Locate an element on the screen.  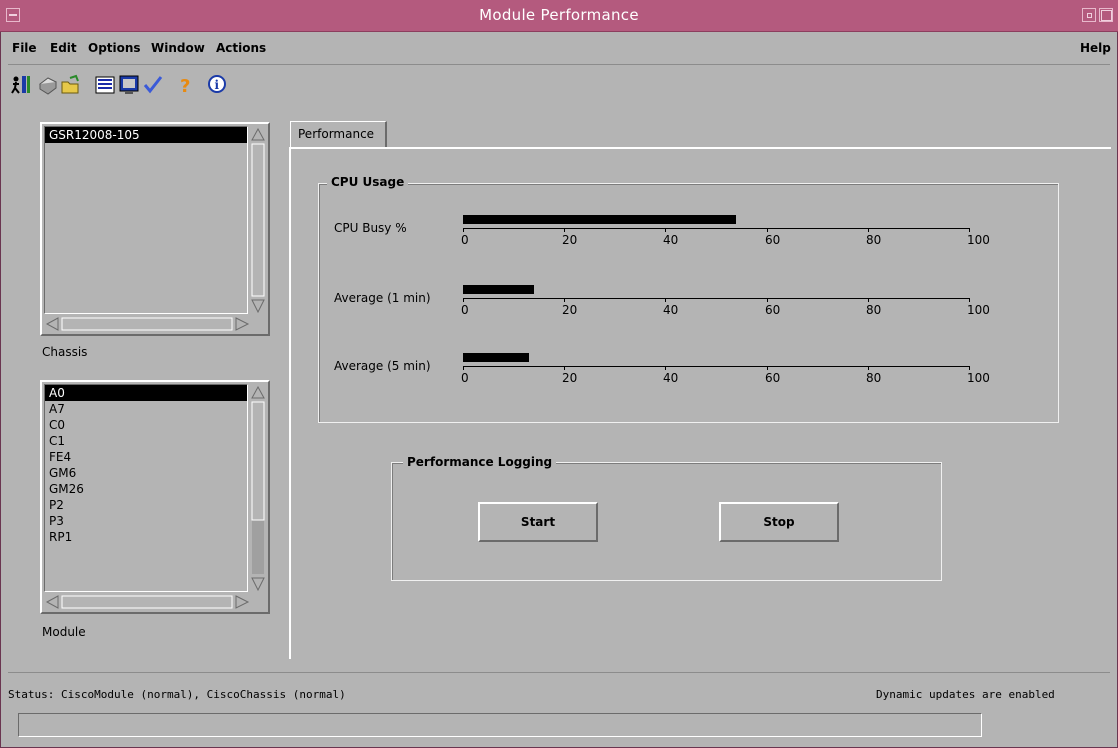
toolbar: ? i is located at coordinates (559, 83).